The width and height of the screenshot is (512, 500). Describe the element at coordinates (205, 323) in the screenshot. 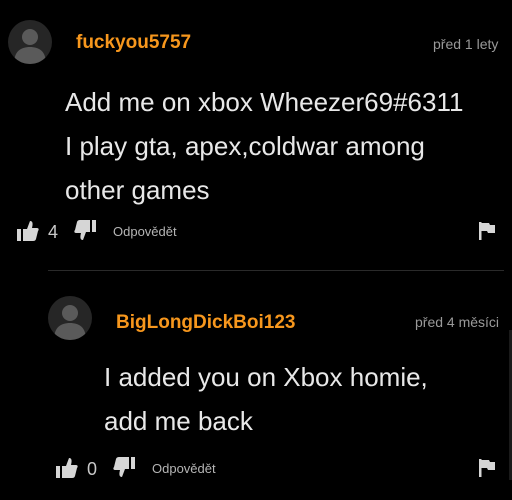

I see `comment-username: BigLongDickBoi123` at that location.